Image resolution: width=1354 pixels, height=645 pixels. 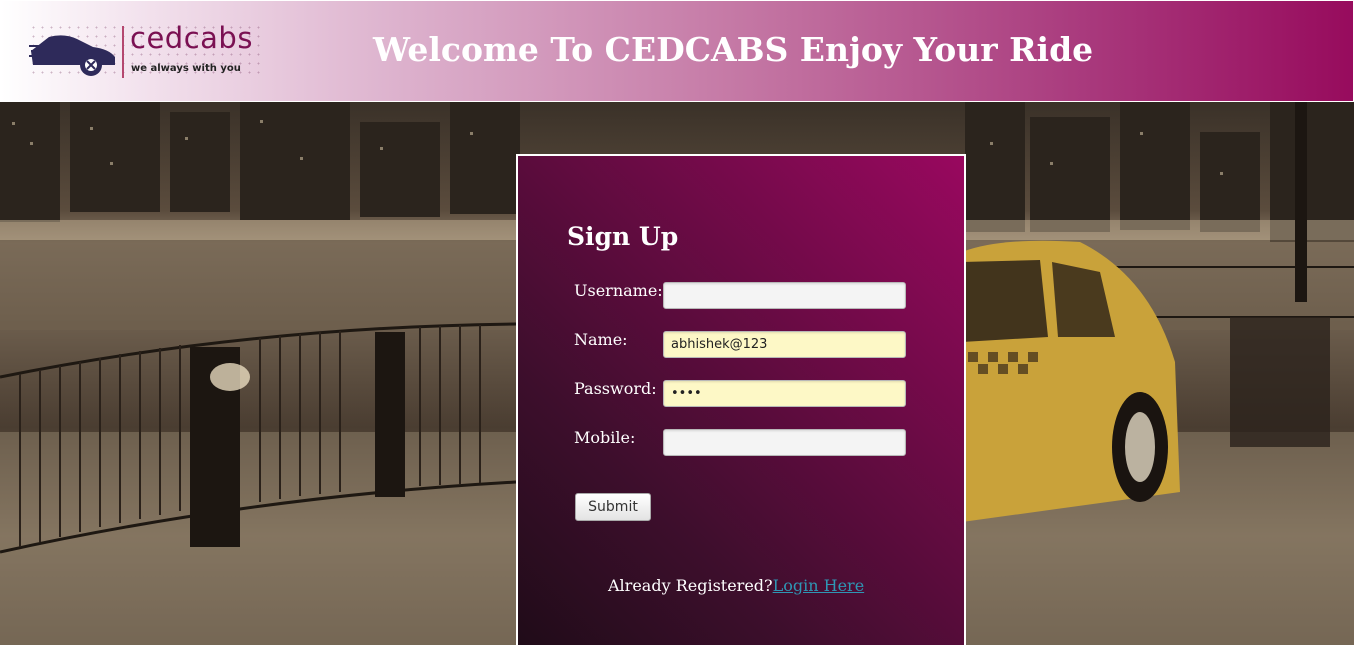 What do you see at coordinates (123, 52) in the screenshot?
I see `logo-divider` at bounding box center [123, 52].